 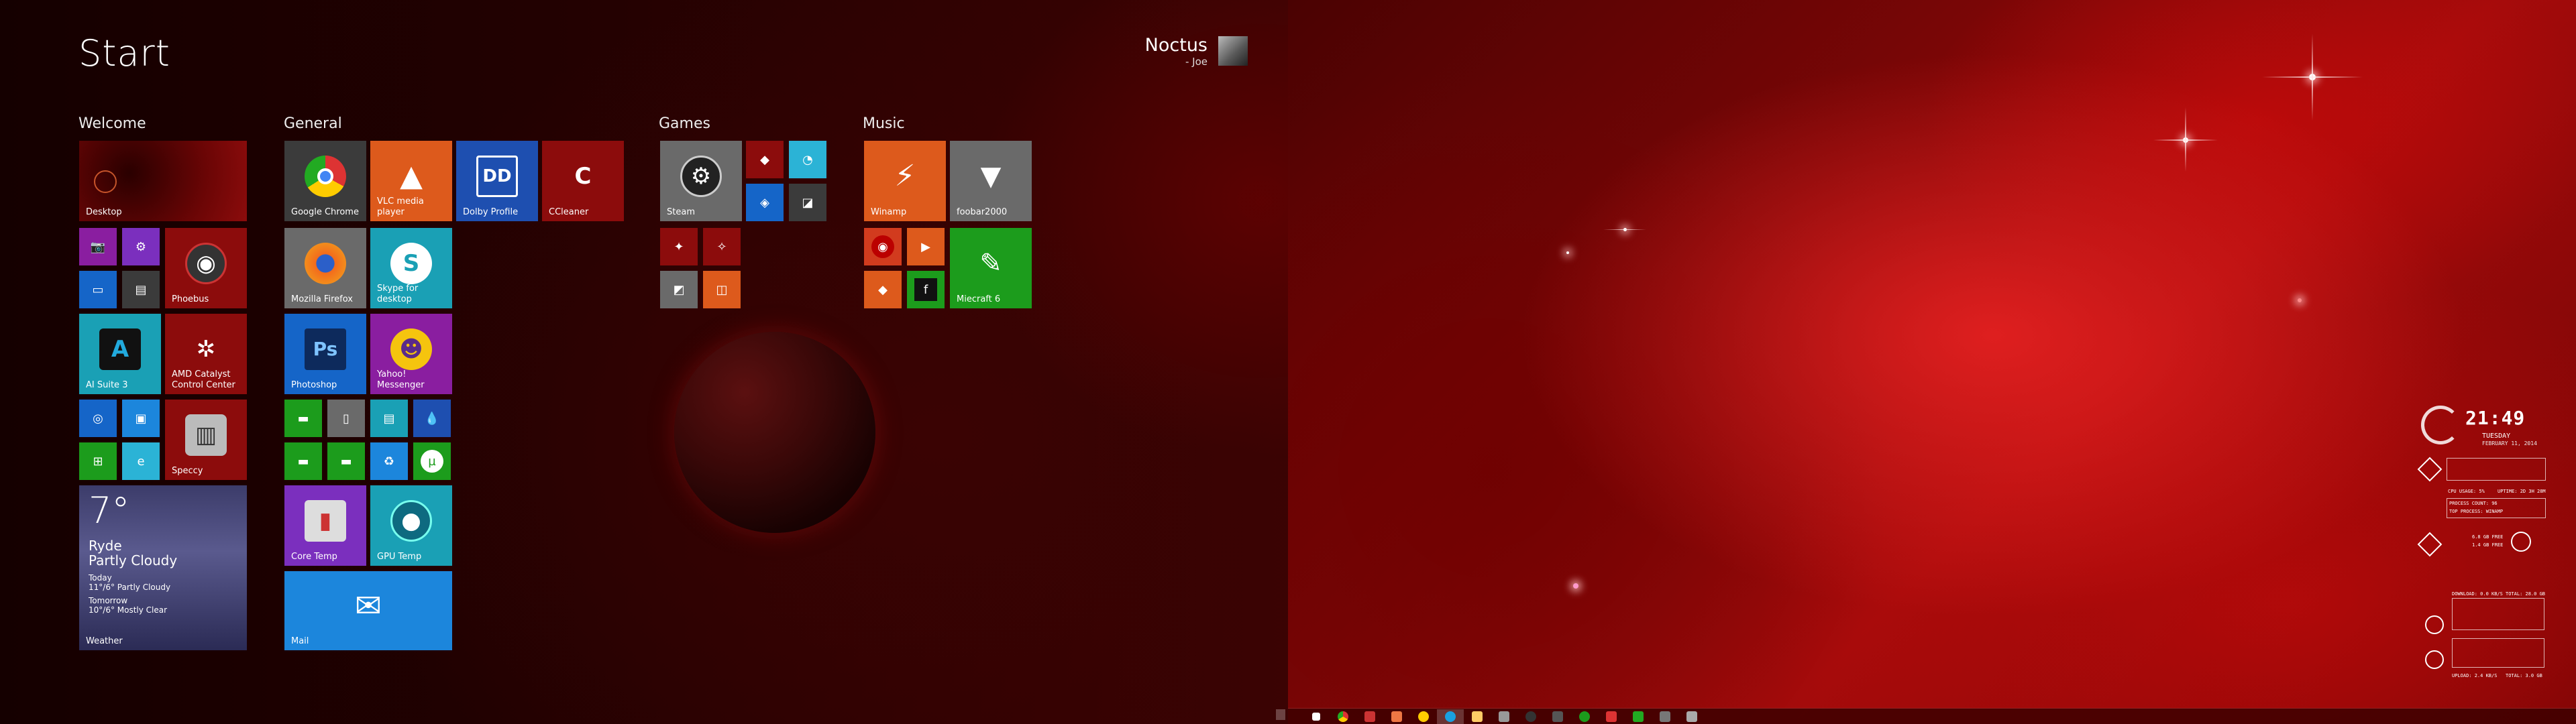 What do you see at coordinates (583, 181) in the screenshot?
I see `tile-ccleaner: C CCleaner` at bounding box center [583, 181].